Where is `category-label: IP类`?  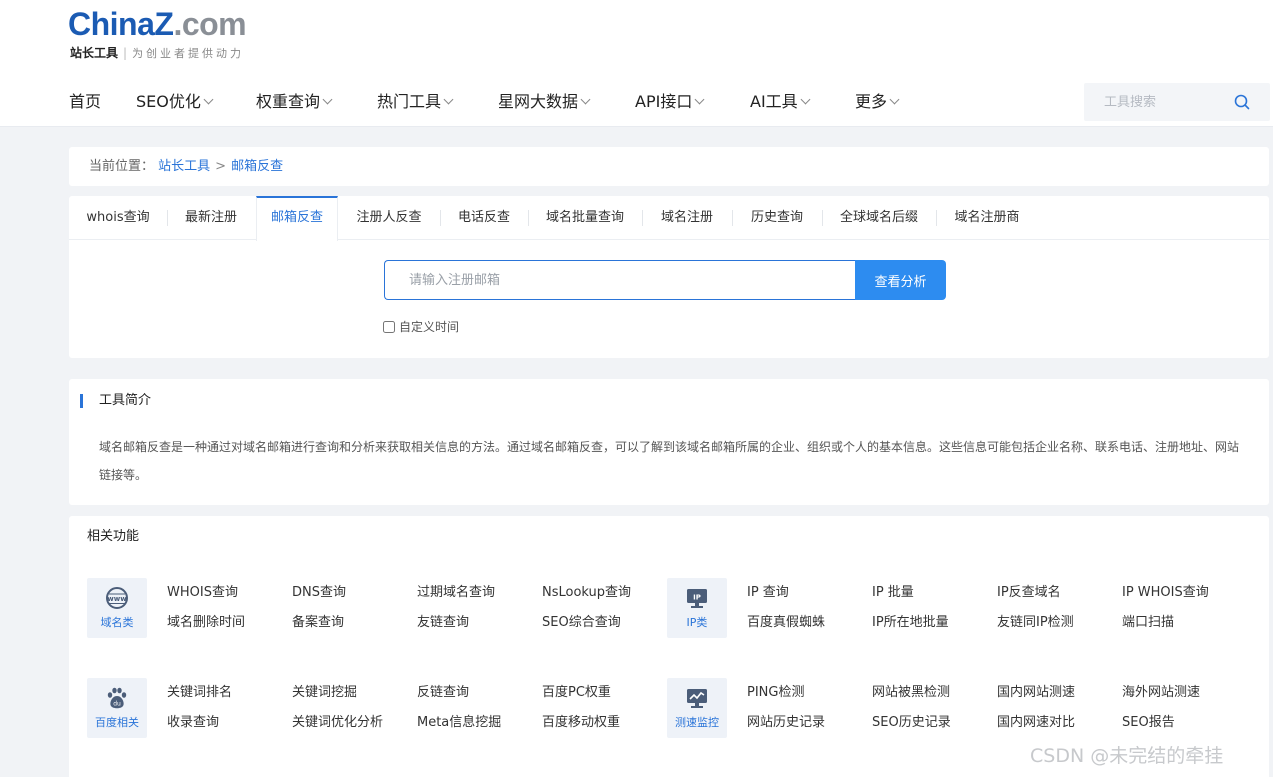 category-label: IP类 is located at coordinates (697, 622).